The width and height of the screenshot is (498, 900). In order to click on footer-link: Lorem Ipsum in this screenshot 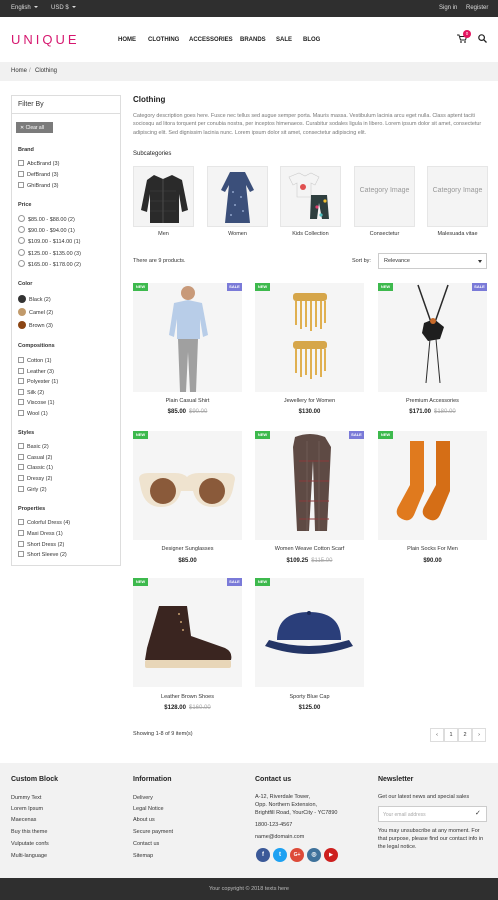, I will do `click(27, 809)`.